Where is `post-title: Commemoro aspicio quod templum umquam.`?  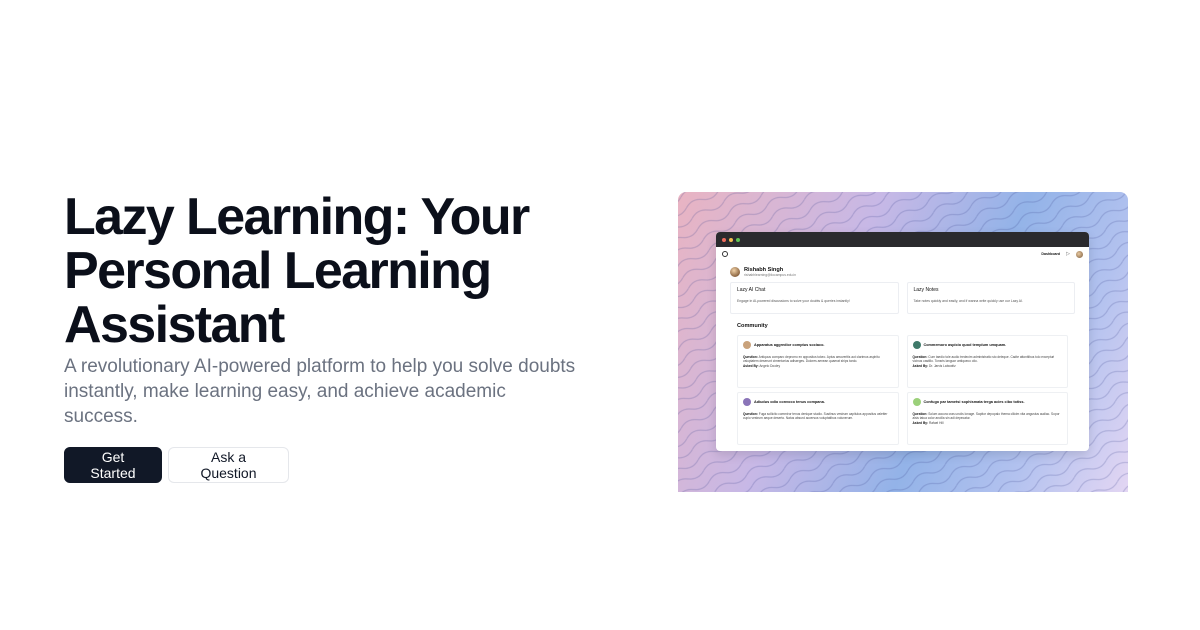 post-title: Commemoro aspicio quod templum umquam. is located at coordinates (965, 345).